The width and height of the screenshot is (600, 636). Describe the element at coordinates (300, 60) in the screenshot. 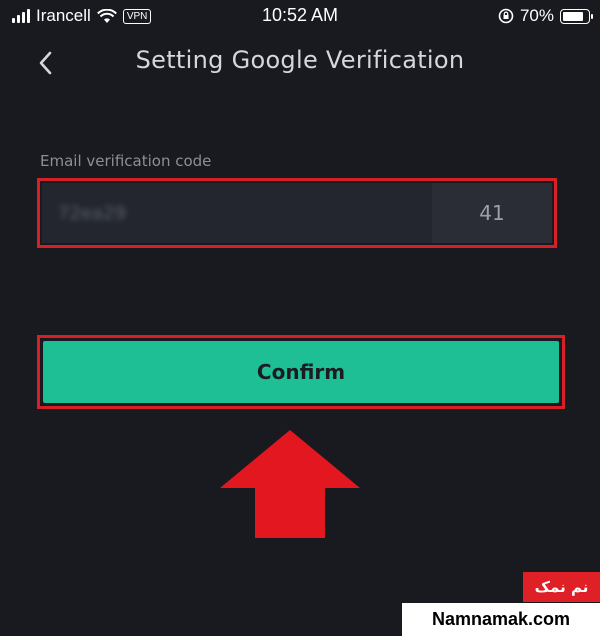

I see `page-title: Setting Google Verification` at that location.